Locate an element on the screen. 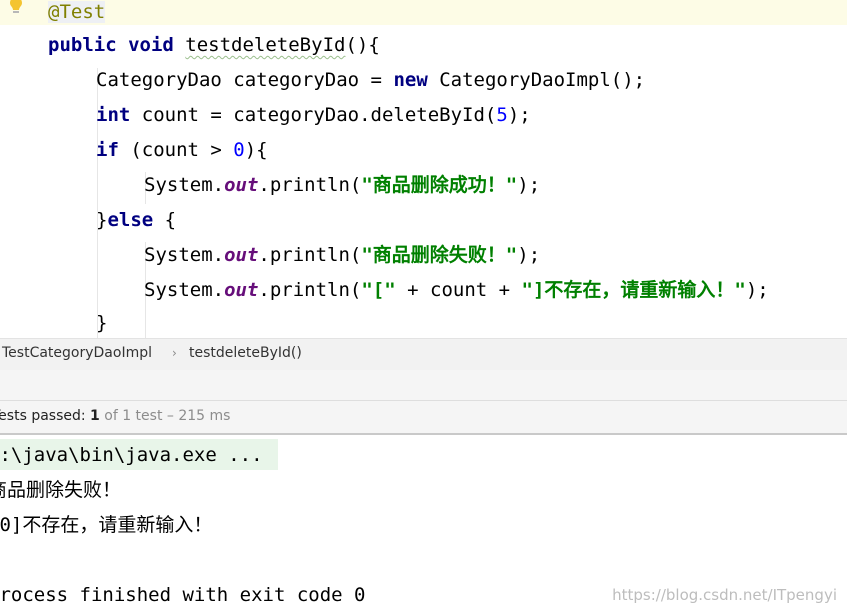 Image resolution: width=847 pixels, height=614 pixels. method-tail: (){ is located at coordinates (362, 45).